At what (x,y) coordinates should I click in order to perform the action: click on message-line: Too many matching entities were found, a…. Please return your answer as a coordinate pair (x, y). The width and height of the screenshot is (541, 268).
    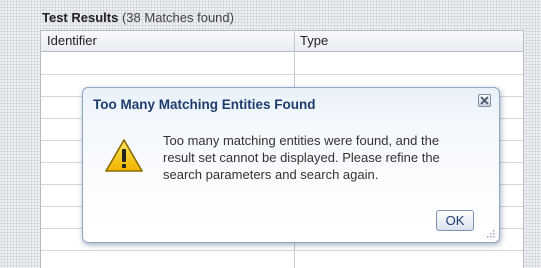
    Looking at the image, I should click on (301, 140).